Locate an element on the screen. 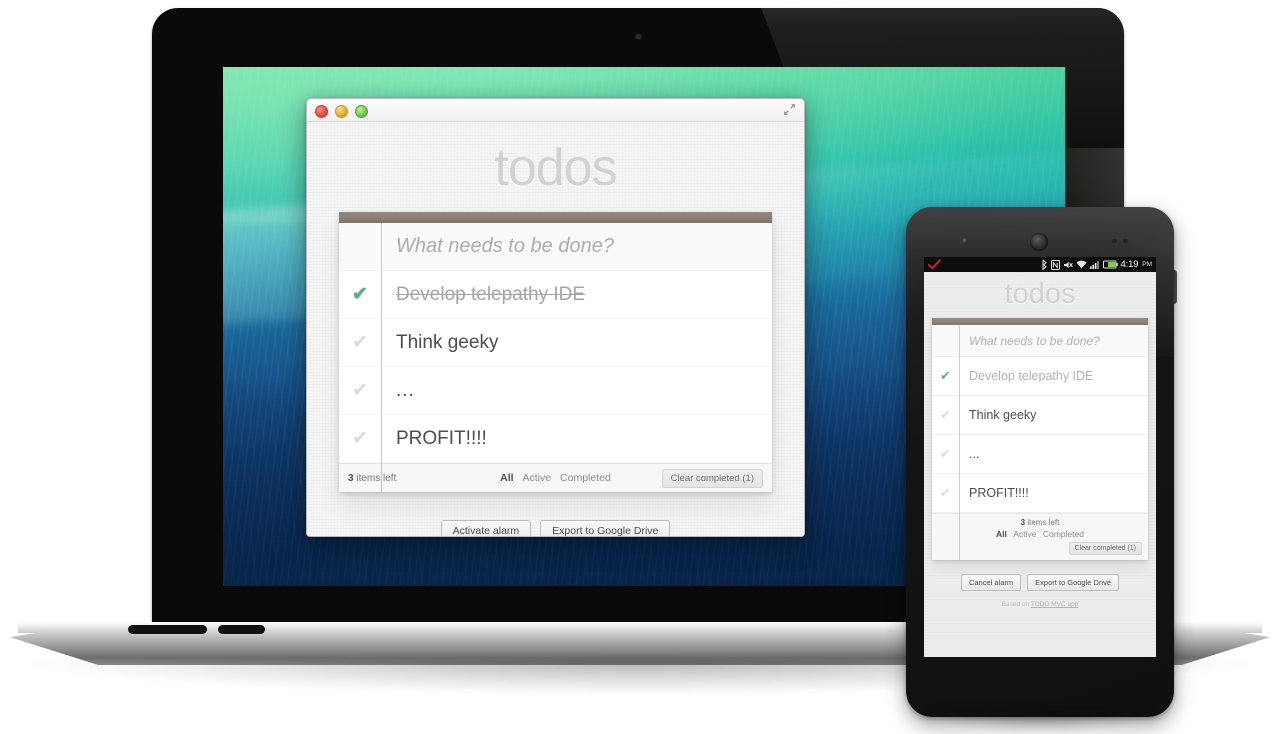 The height and width of the screenshot is (734, 1280). phone-todo-label: PROFIT!!!! is located at coordinates (999, 493).